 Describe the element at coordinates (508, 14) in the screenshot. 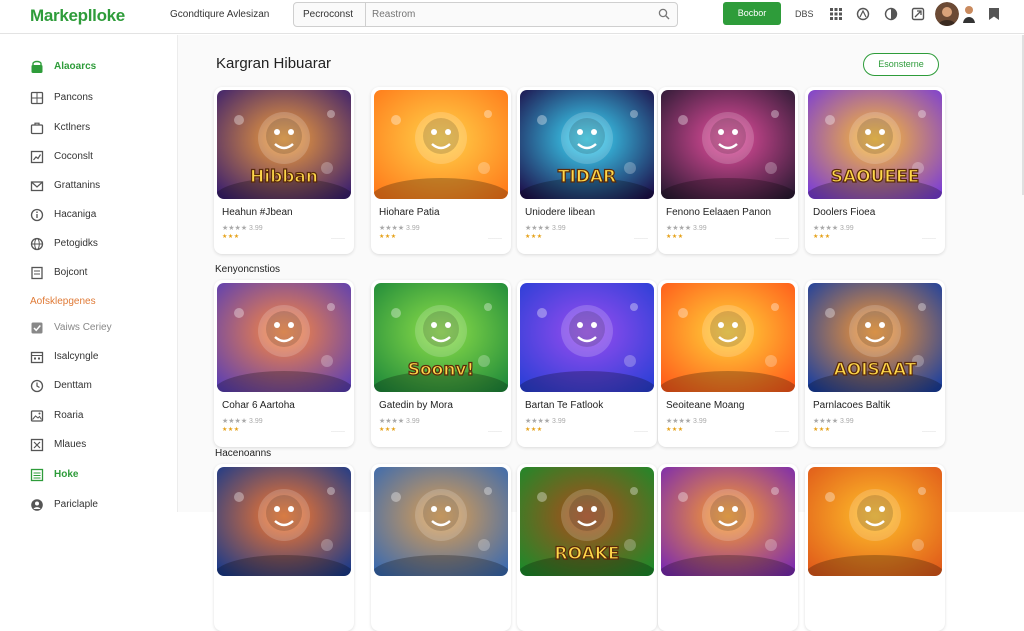

I see `search-input` at that location.